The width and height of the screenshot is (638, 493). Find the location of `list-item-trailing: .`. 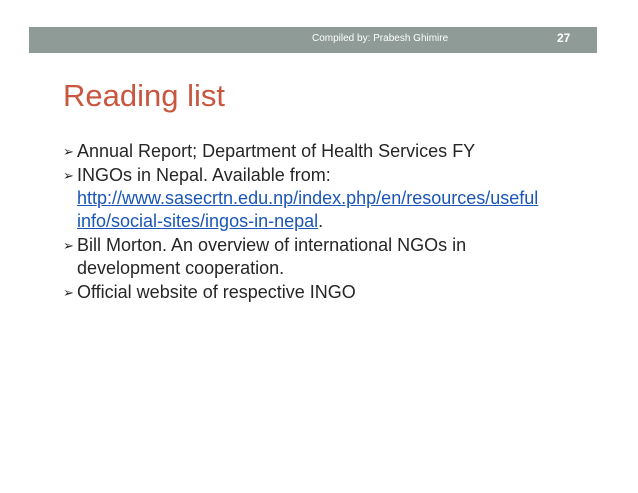

list-item-trailing: . is located at coordinates (321, 221).